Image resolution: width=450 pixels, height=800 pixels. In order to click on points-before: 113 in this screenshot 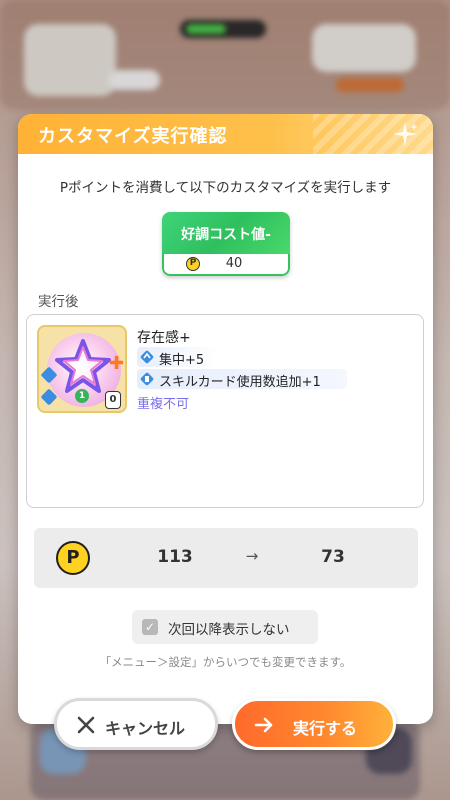, I will do `click(175, 557)`.